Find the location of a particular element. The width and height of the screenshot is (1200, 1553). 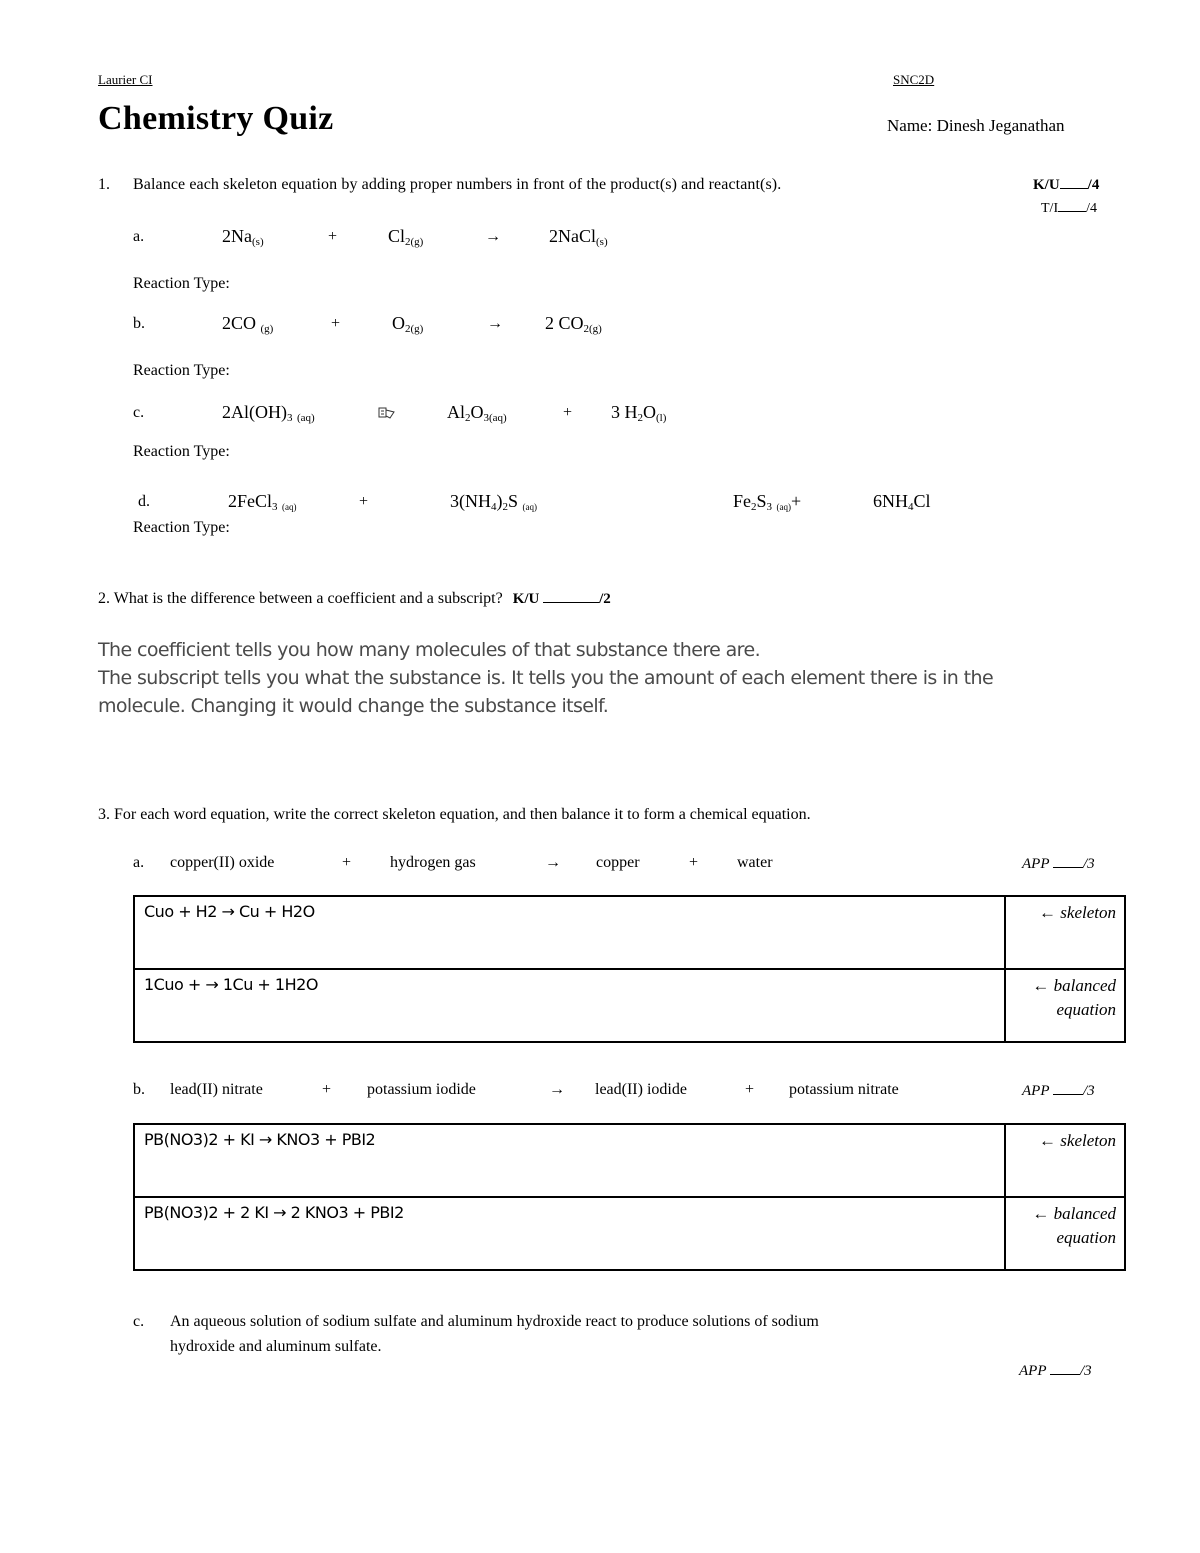

word-term: potassium nitrate is located at coordinates (844, 1089).